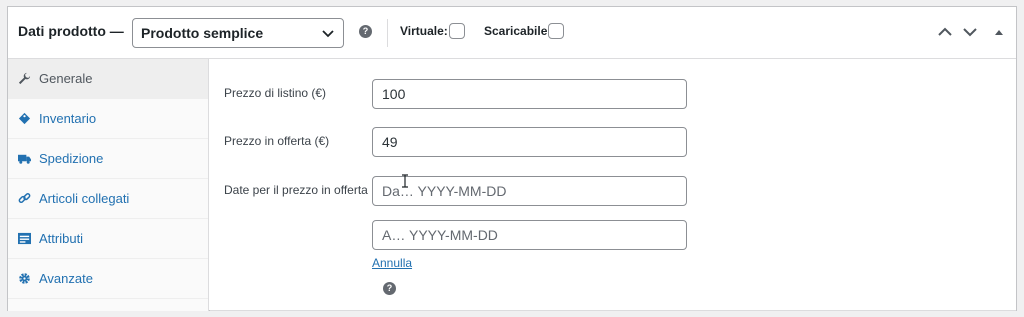  I want to click on downloadable-checkbox, so click(556, 31).